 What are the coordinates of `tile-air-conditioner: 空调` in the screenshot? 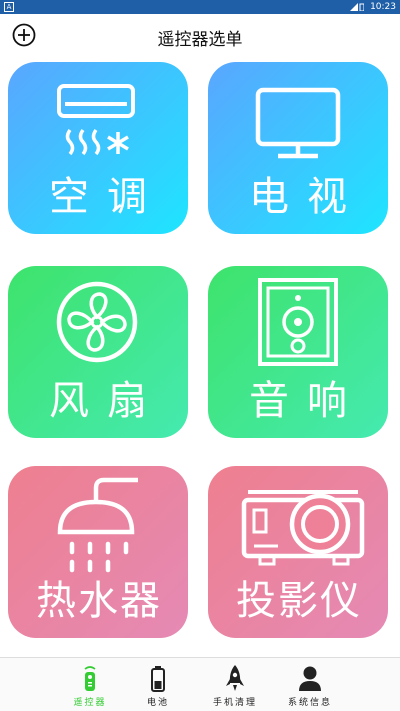 It's located at (98, 148).